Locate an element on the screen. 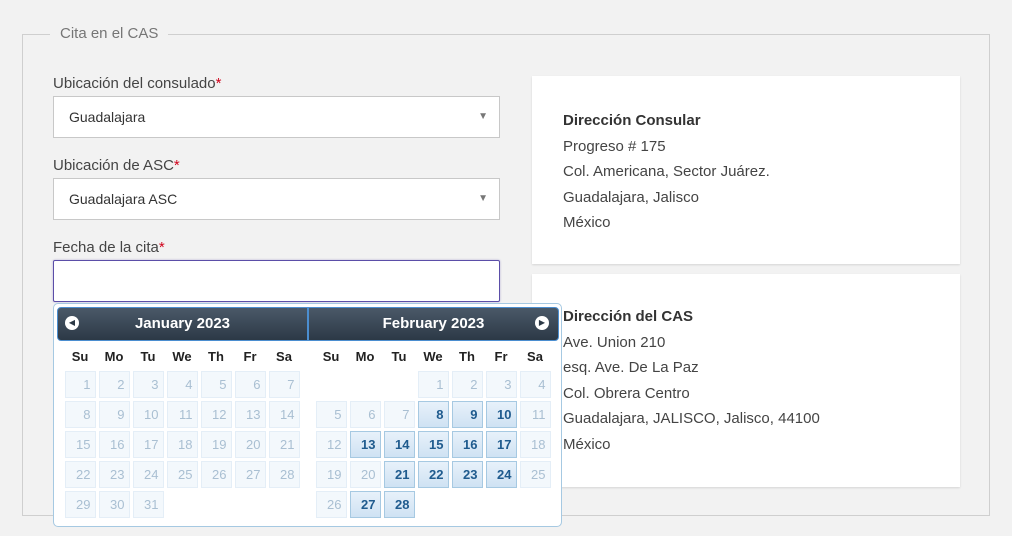 The width and height of the screenshot is (1012, 536). month-header-february: February 2023 ▶ is located at coordinates (433, 324).